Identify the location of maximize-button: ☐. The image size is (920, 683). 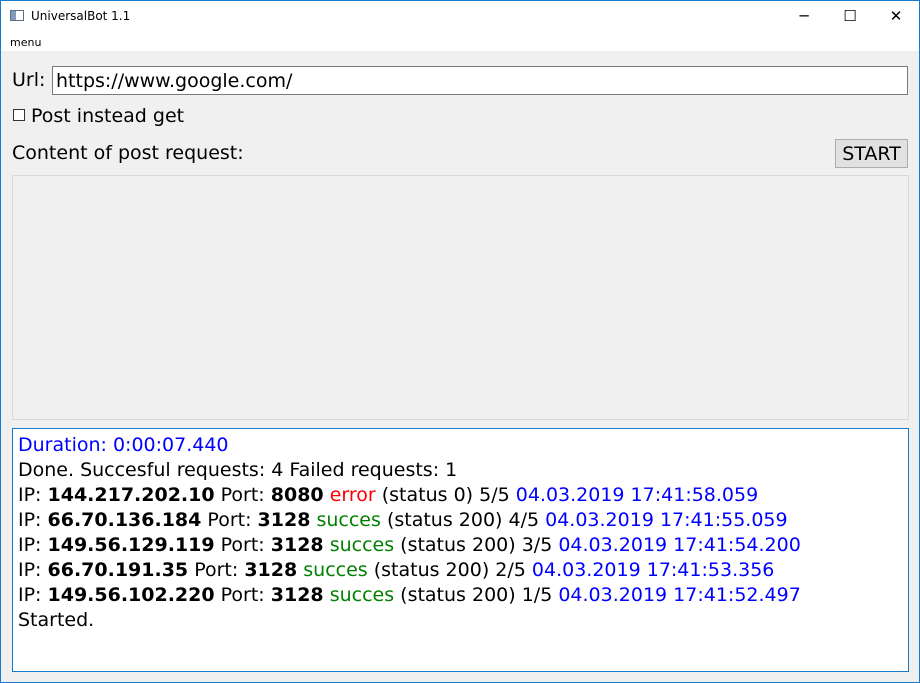
(850, 16).